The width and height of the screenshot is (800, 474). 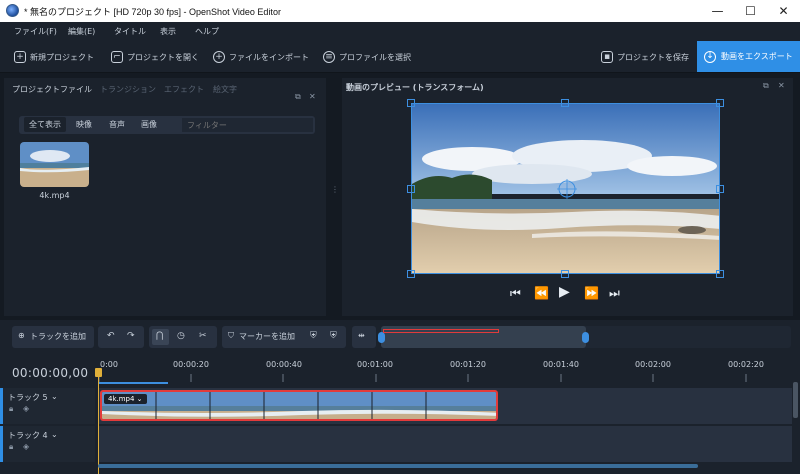 I want to click on menu-view: 表示, so click(x=168, y=31).